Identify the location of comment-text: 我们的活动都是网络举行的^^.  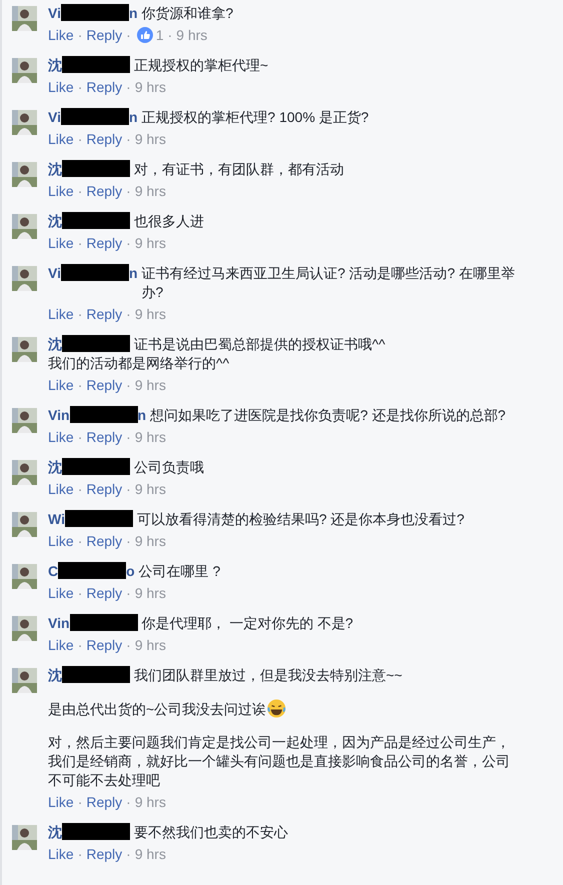
(139, 363).